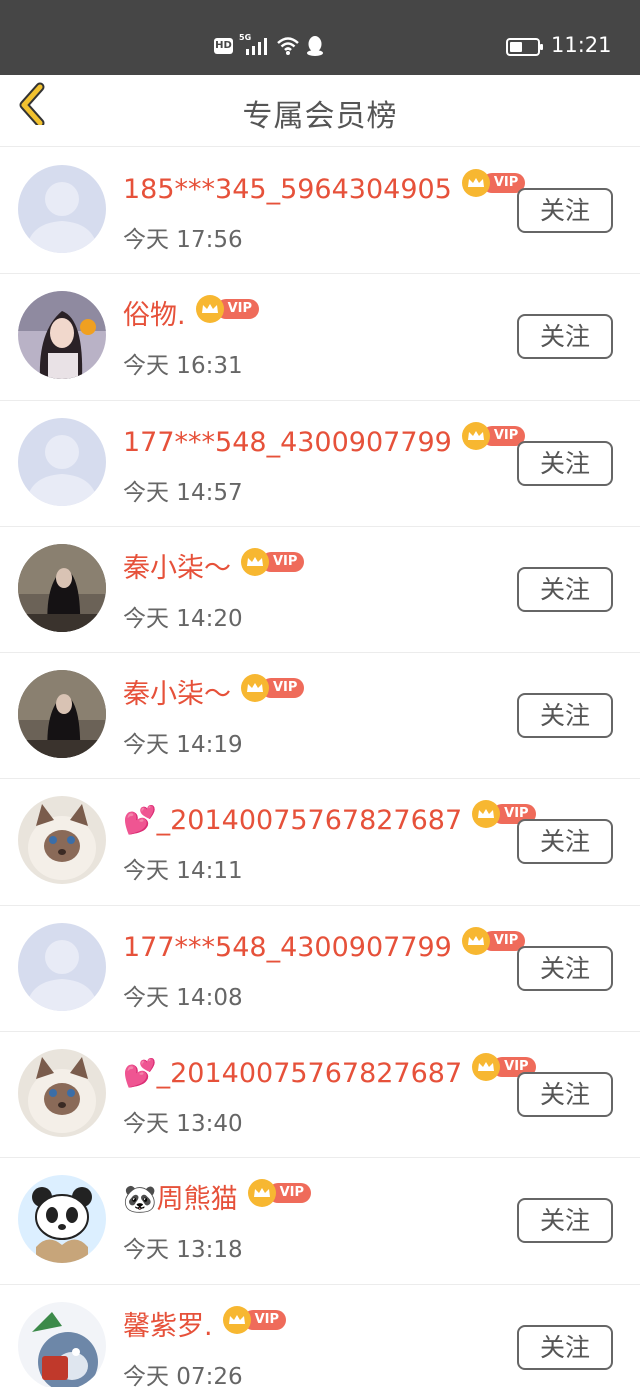  What do you see at coordinates (183, 1250) in the screenshot?
I see `visit-time: 今天 13:18` at bounding box center [183, 1250].